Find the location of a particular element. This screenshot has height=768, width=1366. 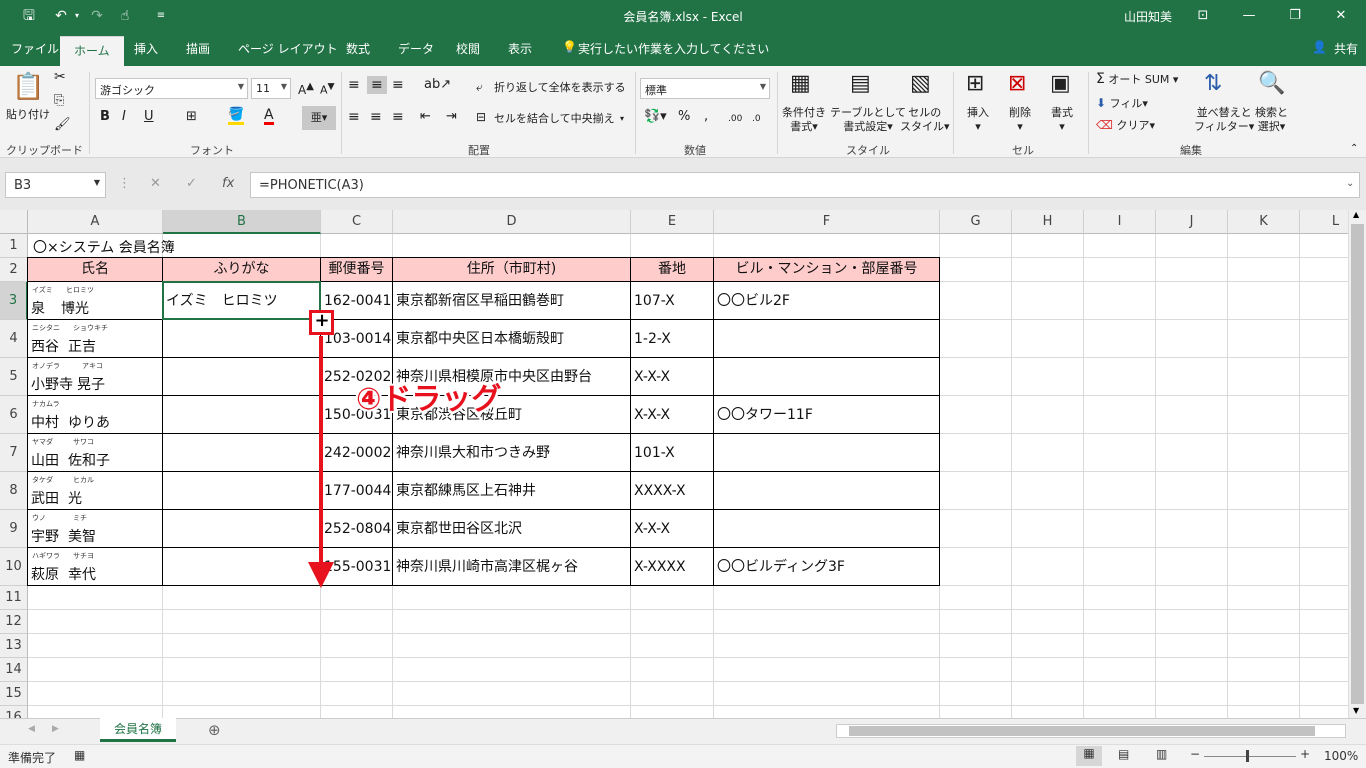

table-header-cell: 番地 is located at coordinates (672, 269).